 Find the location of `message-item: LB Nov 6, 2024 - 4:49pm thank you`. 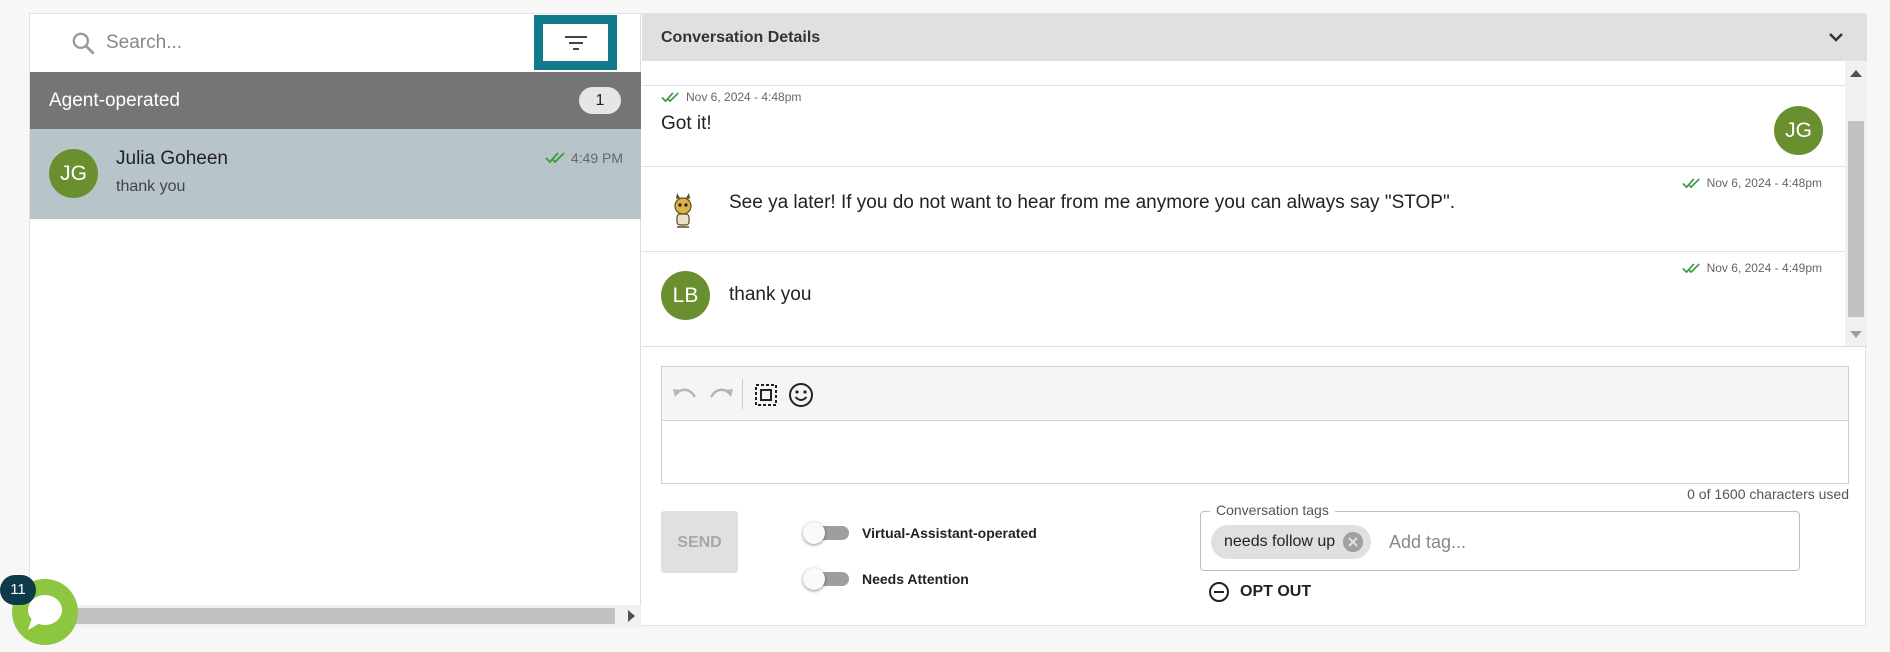

message-item: LB Nov 6, 2024 - 4:49pm thank you is located at coordinates (1243, 299).